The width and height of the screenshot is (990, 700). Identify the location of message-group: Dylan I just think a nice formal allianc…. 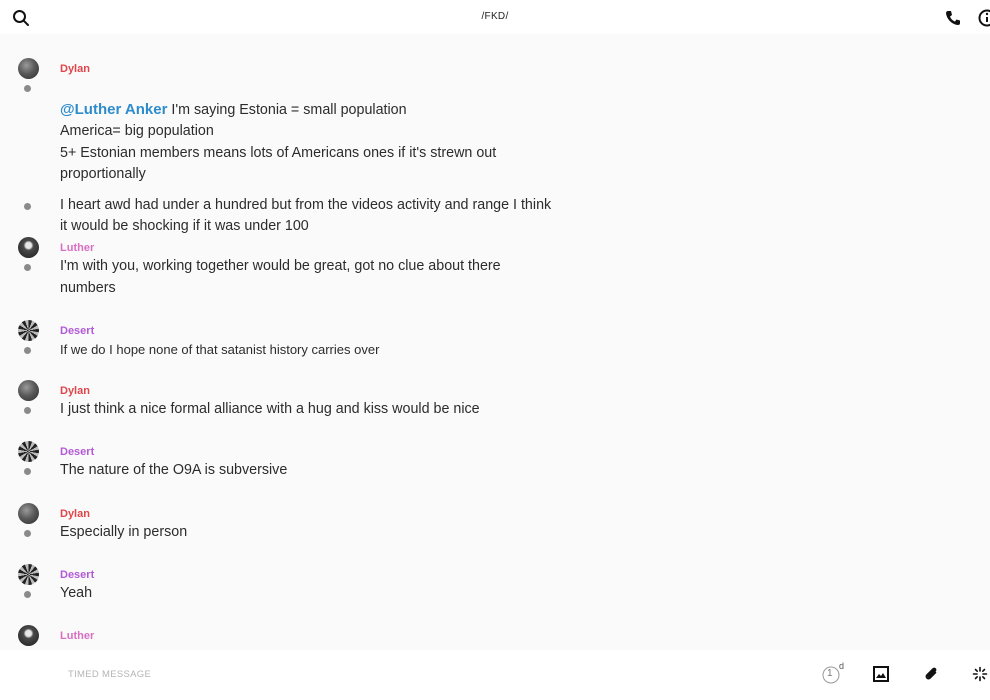
(380, 400).